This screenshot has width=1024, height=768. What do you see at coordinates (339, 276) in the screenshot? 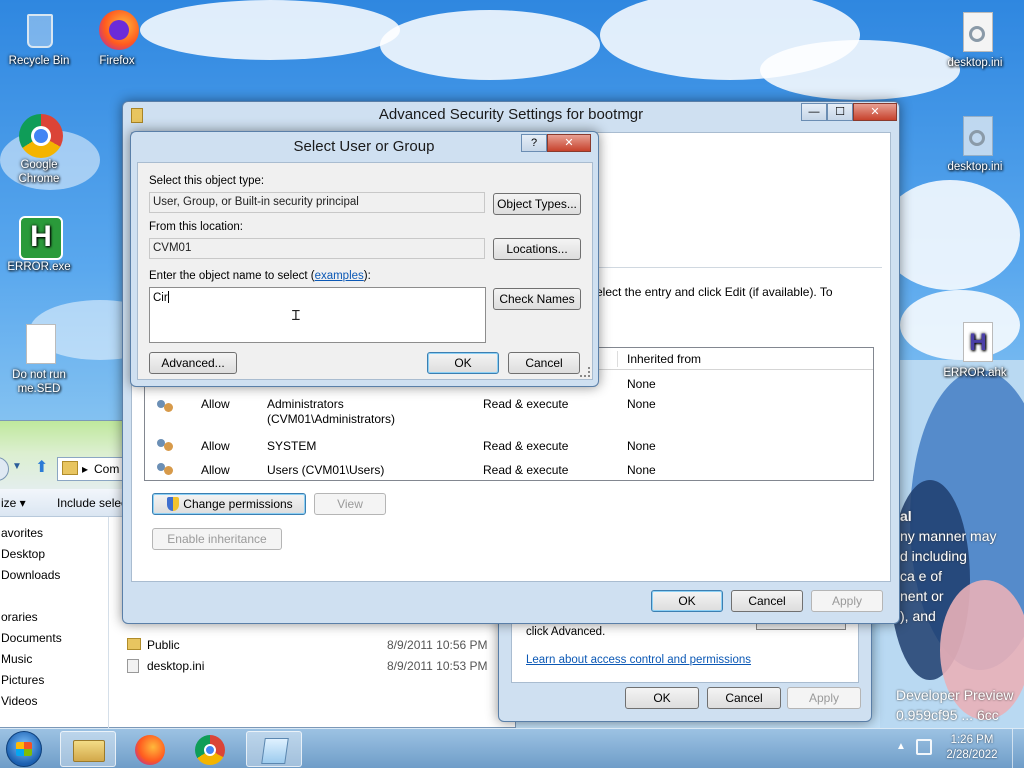
I see `examples-link: examples` at bounding box center [339, 276].